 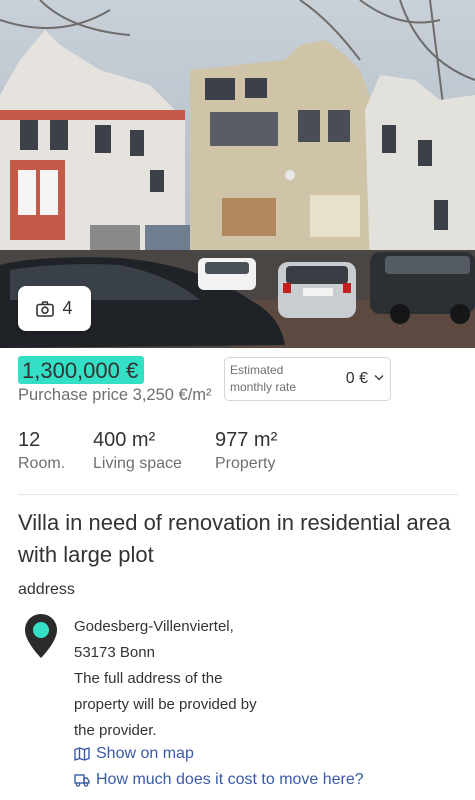 I want to click on fact-rooms-value: 12, so click(x=29, y=440).